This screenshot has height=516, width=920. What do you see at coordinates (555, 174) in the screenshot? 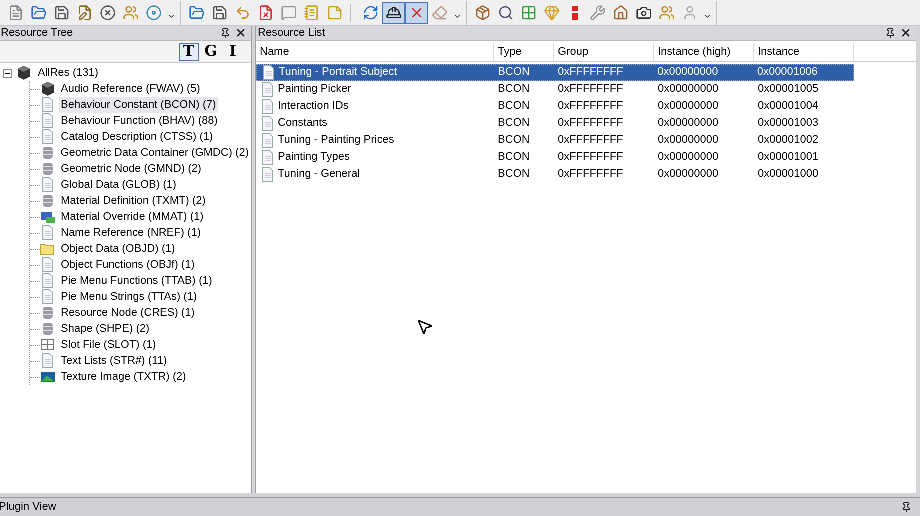
I see `table-row: Tuning - General BCON 0xFFFFFFFF 0x00000000 0x00001000` at bounding box center [555, 174].